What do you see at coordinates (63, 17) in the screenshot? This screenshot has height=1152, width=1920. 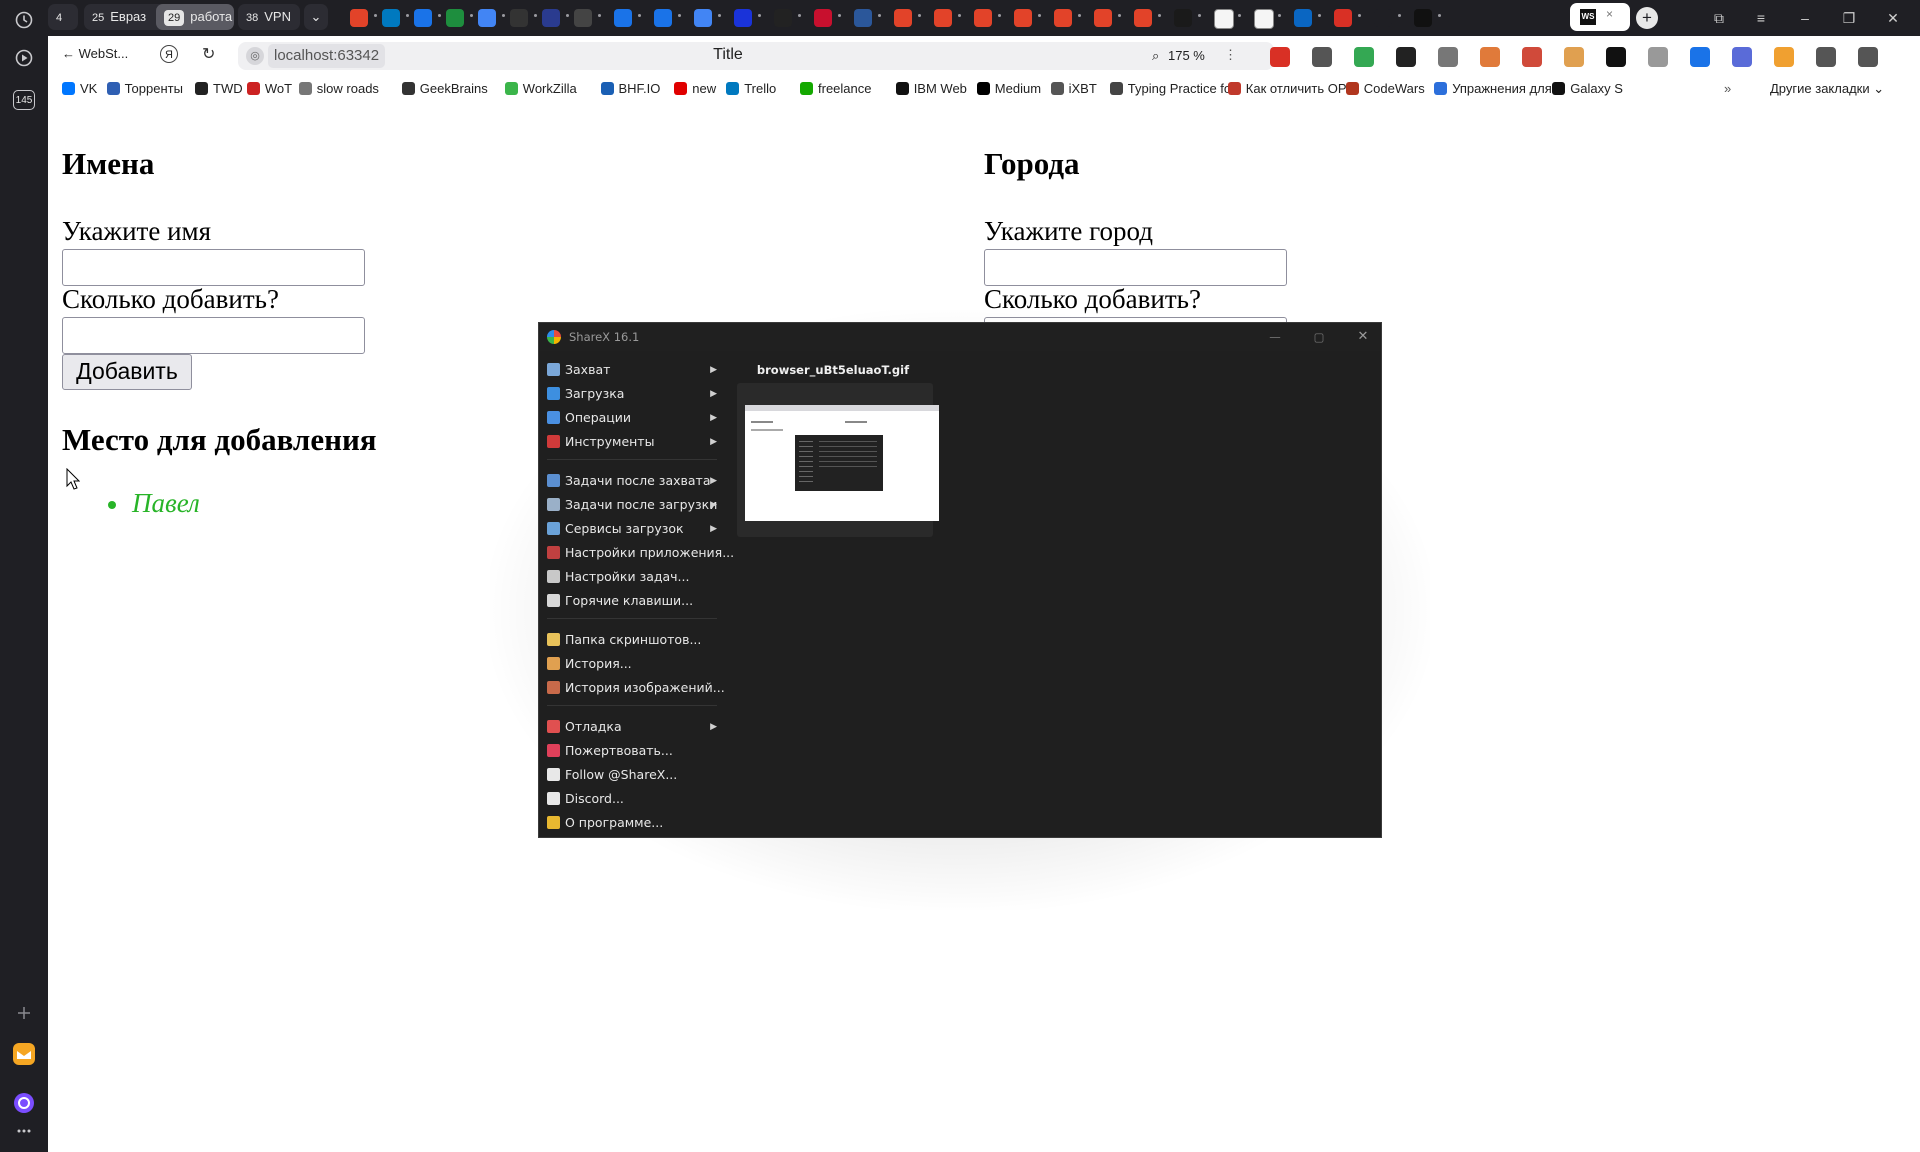 I see `tab-group-0: 4` at bounding box center [63, 17].